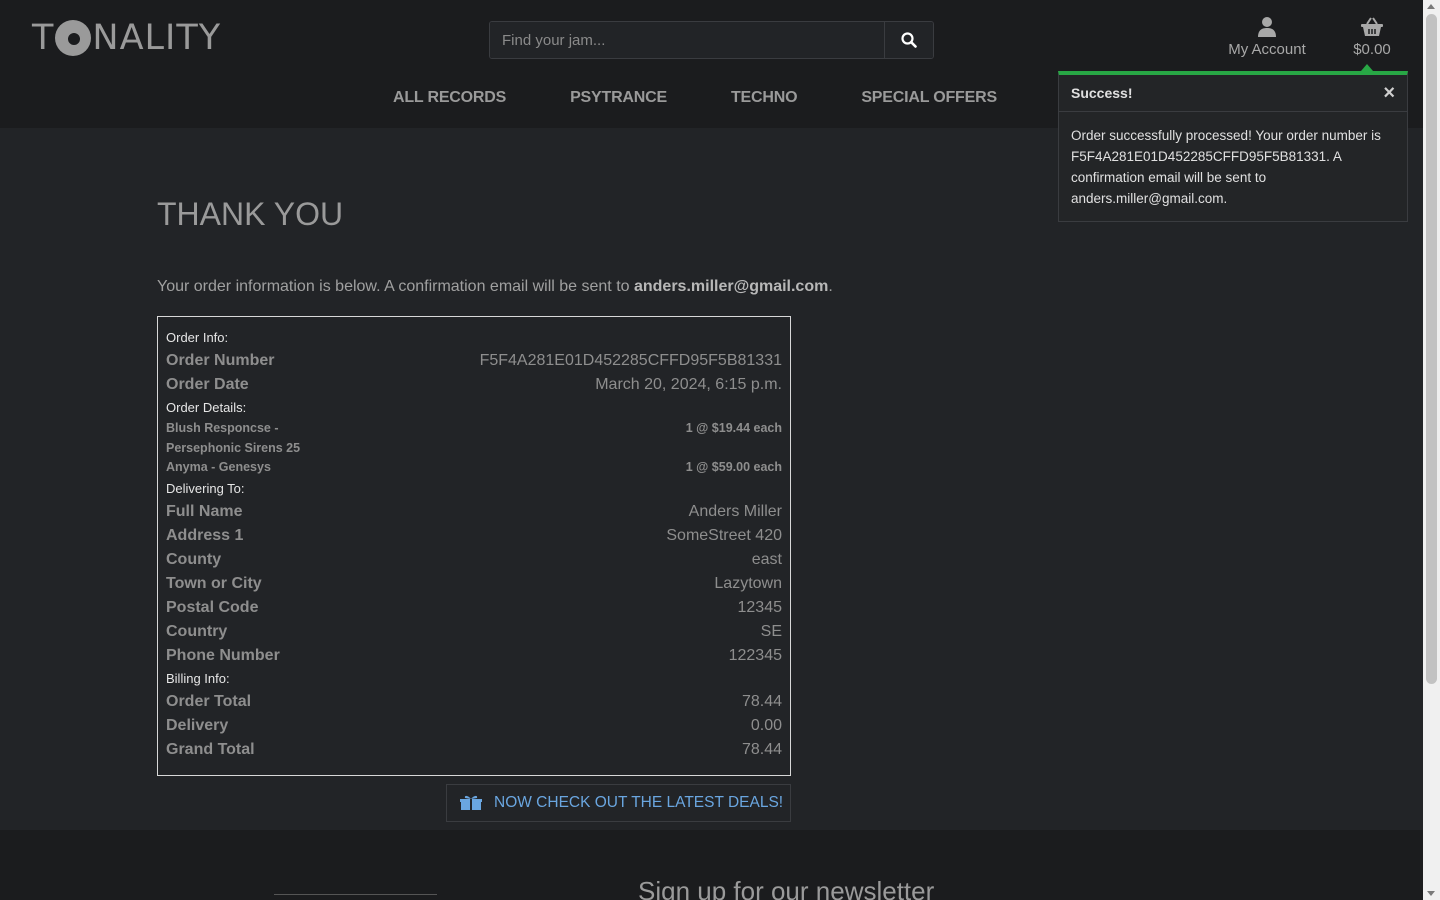 The width and height of the screenshot is (1440, 900). I want to click on delivery-value: east, so click(766, 559).